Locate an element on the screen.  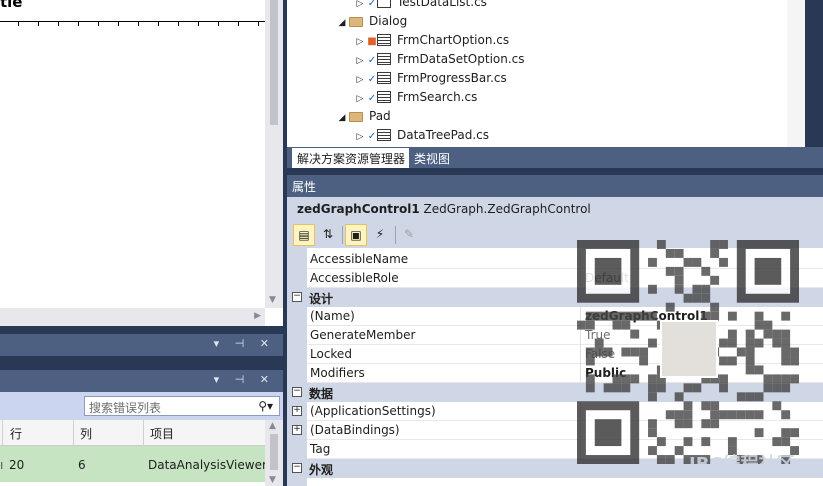
tree-item-label: Dialog is located at coordinates (388, 21).